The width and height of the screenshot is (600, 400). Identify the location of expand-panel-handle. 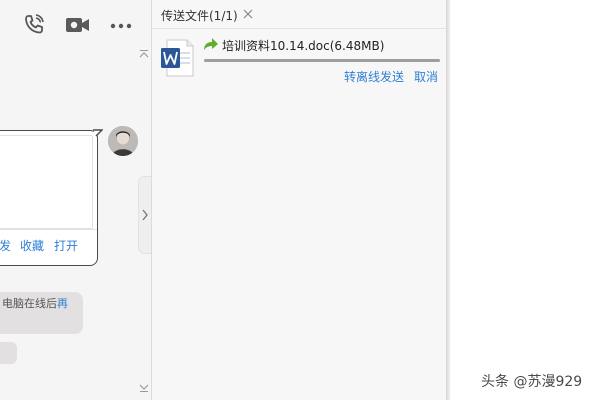
(144, 215).